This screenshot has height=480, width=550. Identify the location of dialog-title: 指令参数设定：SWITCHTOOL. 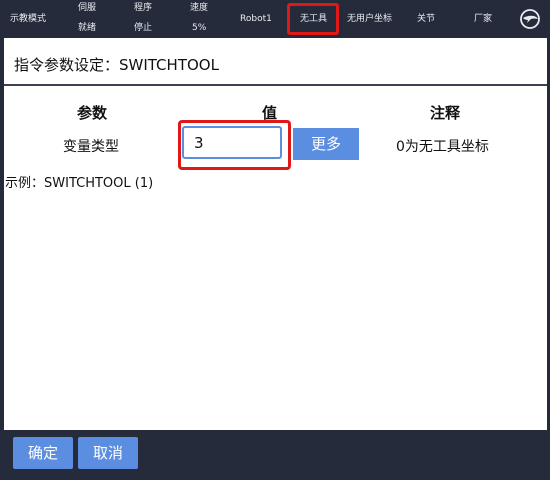
(116, 65).